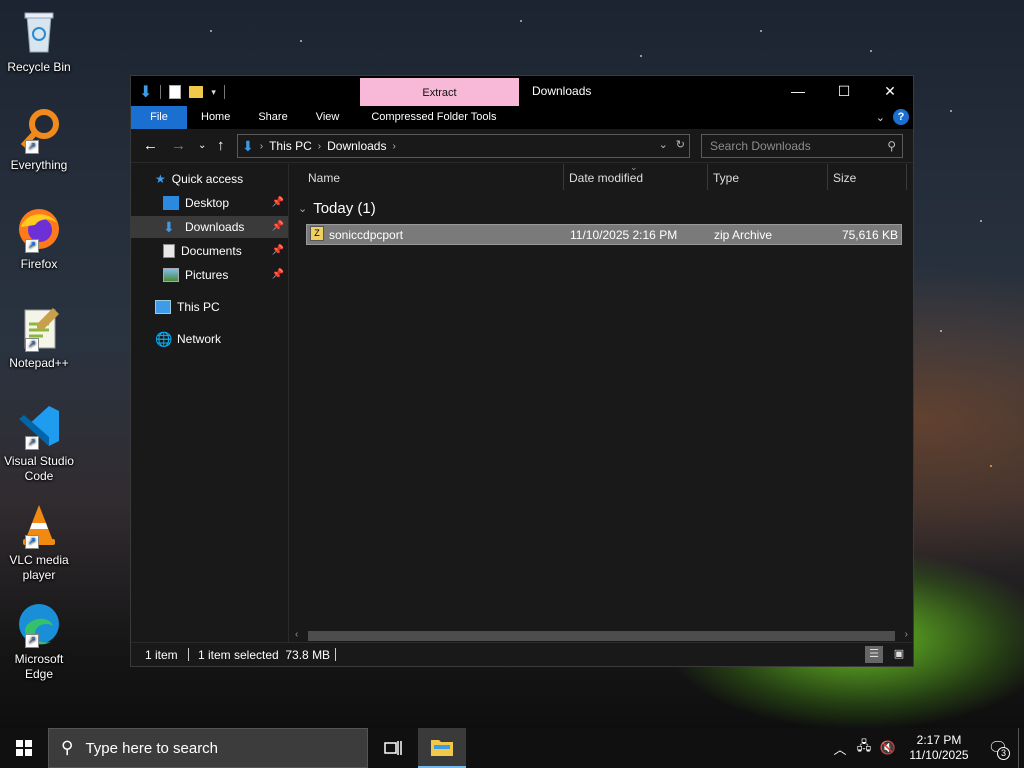 Image resolution: width=1024 pixels, height=768 pixels. What do you see at coordinates (844, 91) in the screenshot?
I see `maximize-button: ☐` at bounding box center [844, 91].